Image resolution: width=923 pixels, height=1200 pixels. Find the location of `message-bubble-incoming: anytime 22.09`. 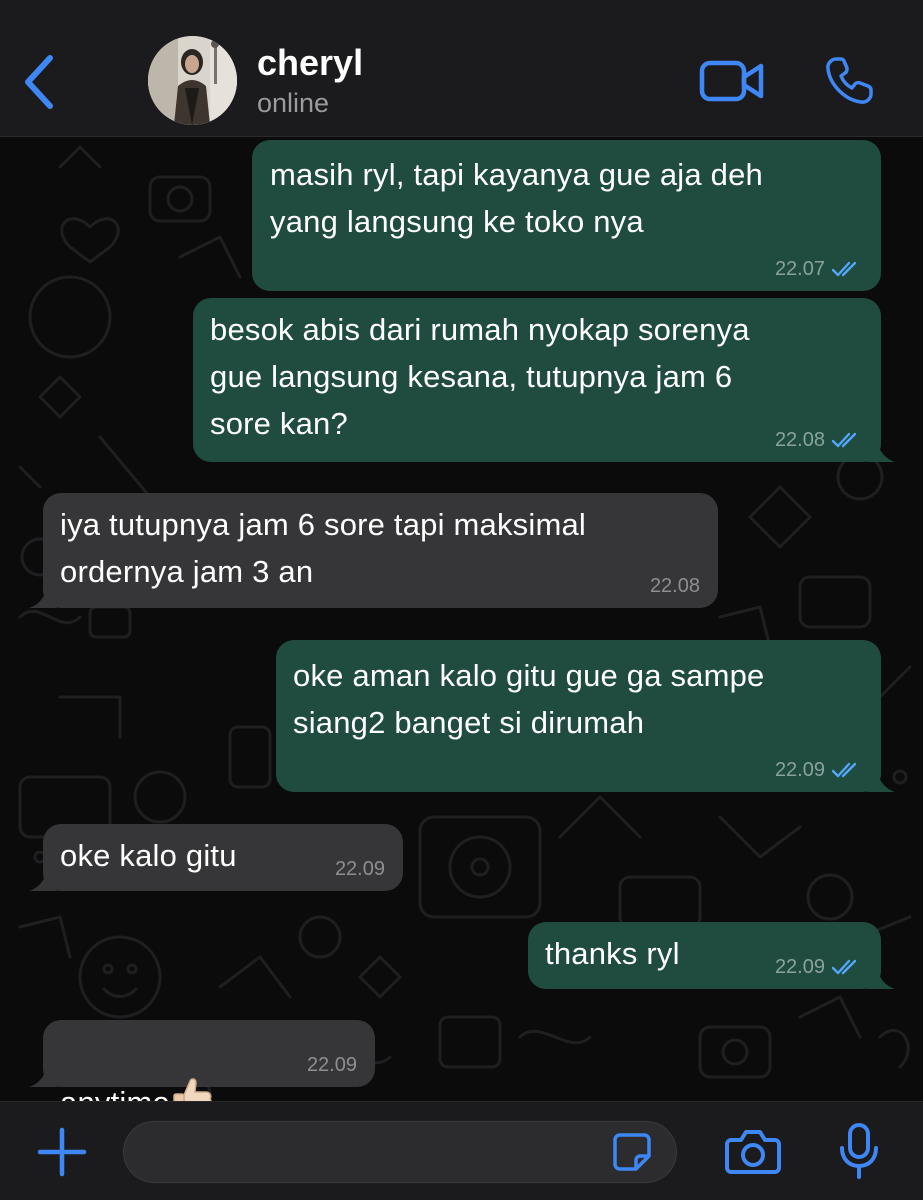

message-bubble-incoming: anytime 22.09 is located at coordinates (202, 1060).